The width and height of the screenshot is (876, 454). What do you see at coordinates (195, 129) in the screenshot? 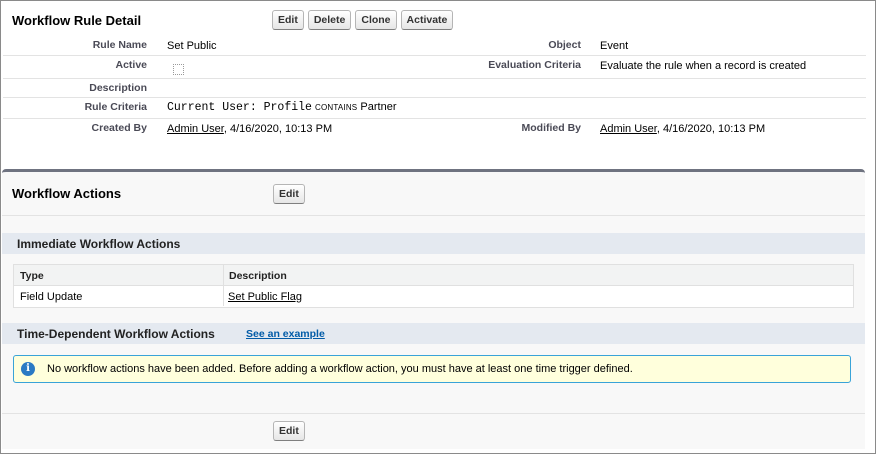
I see `created-by-user-link: Admin User` at bounding box center [195, 129].